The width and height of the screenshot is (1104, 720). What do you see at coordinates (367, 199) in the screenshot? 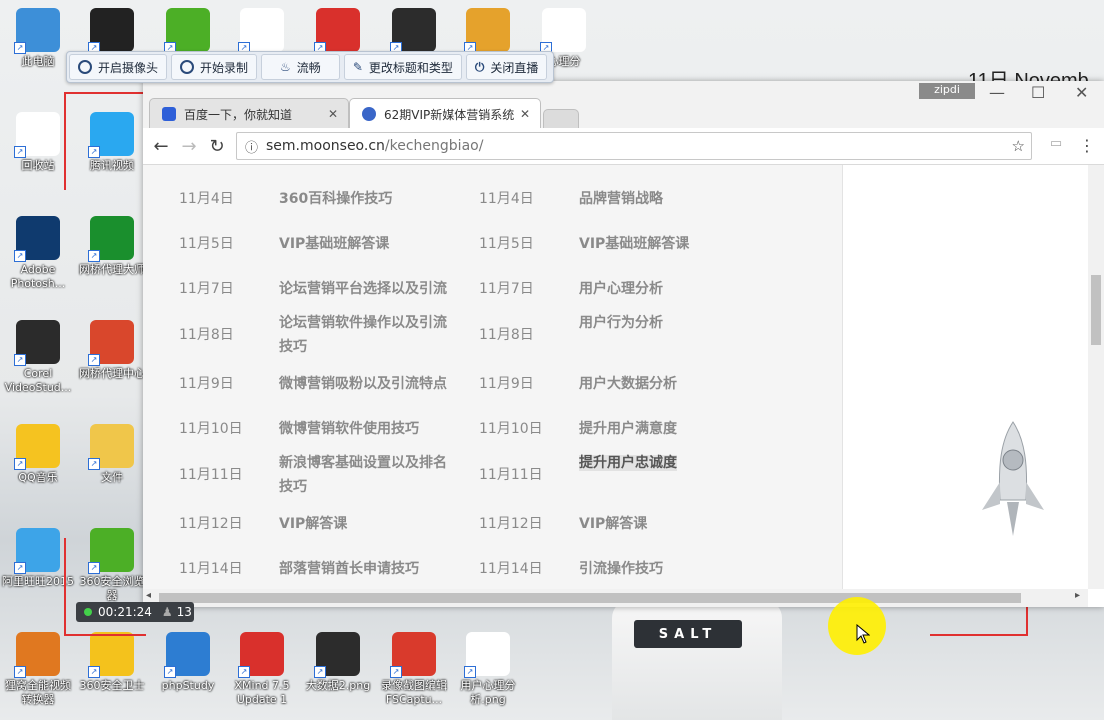
I see `schedule-topic: 360百科操作技巧` at bounding box center [367, 199].